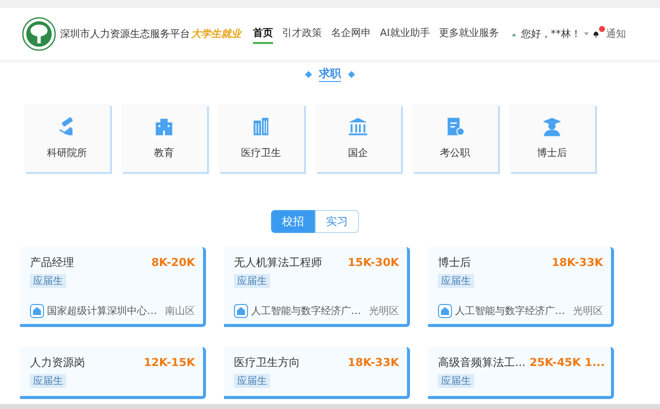  Describe the element at coordinates (586, 34) in the screenshot. I see `caret-icon` at that location.